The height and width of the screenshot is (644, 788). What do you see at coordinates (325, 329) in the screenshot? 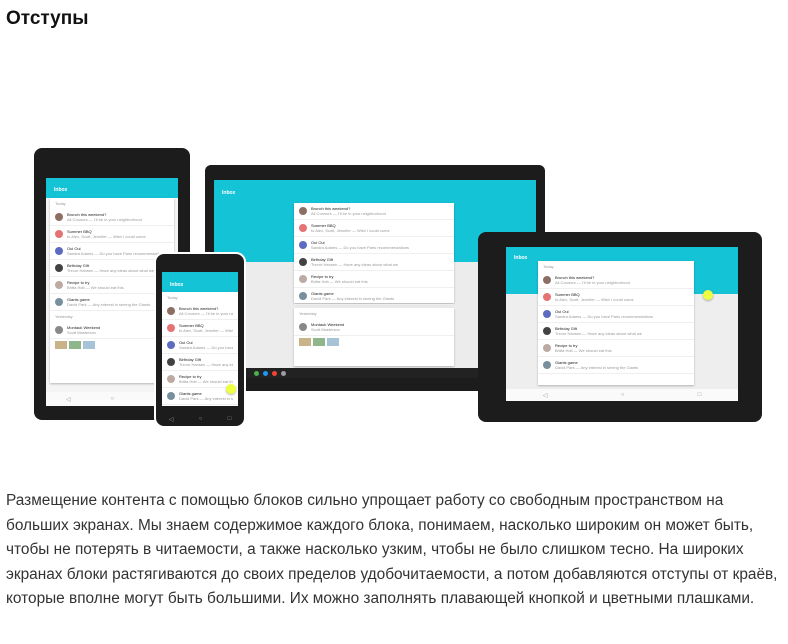
I see `item-sub: Scott Masterson` at bounding box center [325, 329].